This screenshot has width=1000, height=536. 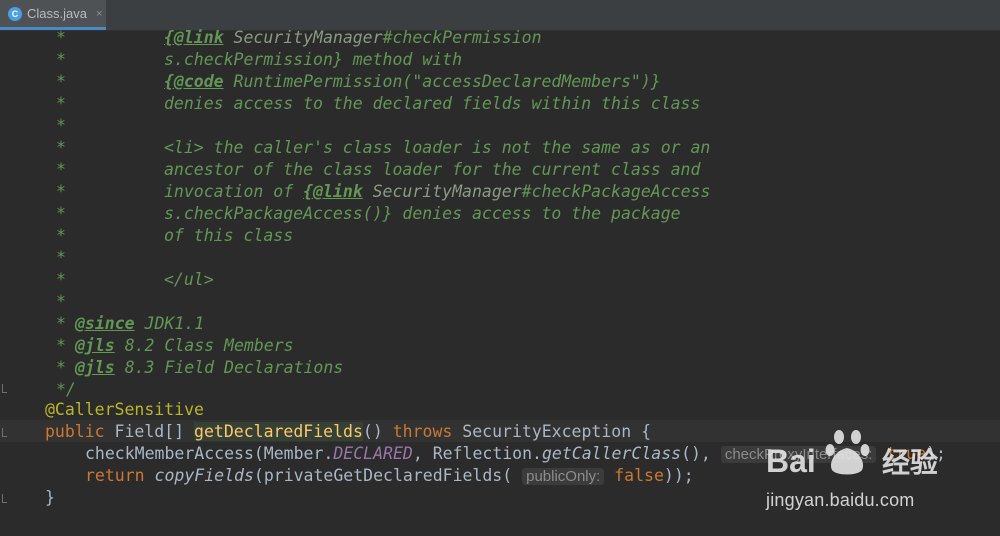 I want to click on tab-class-java: C Class.java ×, so click(x=53, y=15).